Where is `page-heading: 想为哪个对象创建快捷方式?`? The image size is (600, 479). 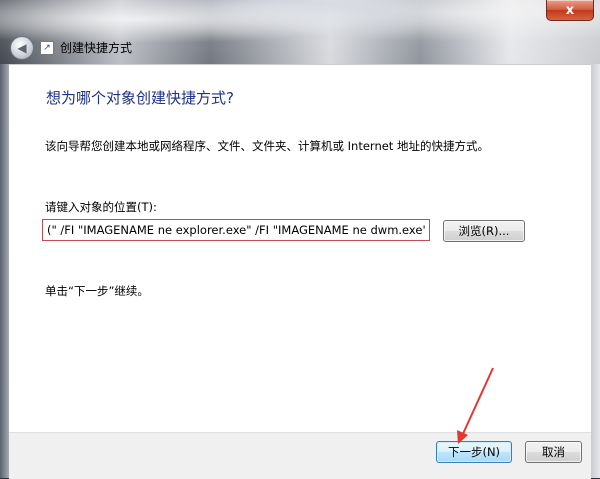 page-heading: 想为哪个对象创建快捷方式? is located at coordinates (140, 98).